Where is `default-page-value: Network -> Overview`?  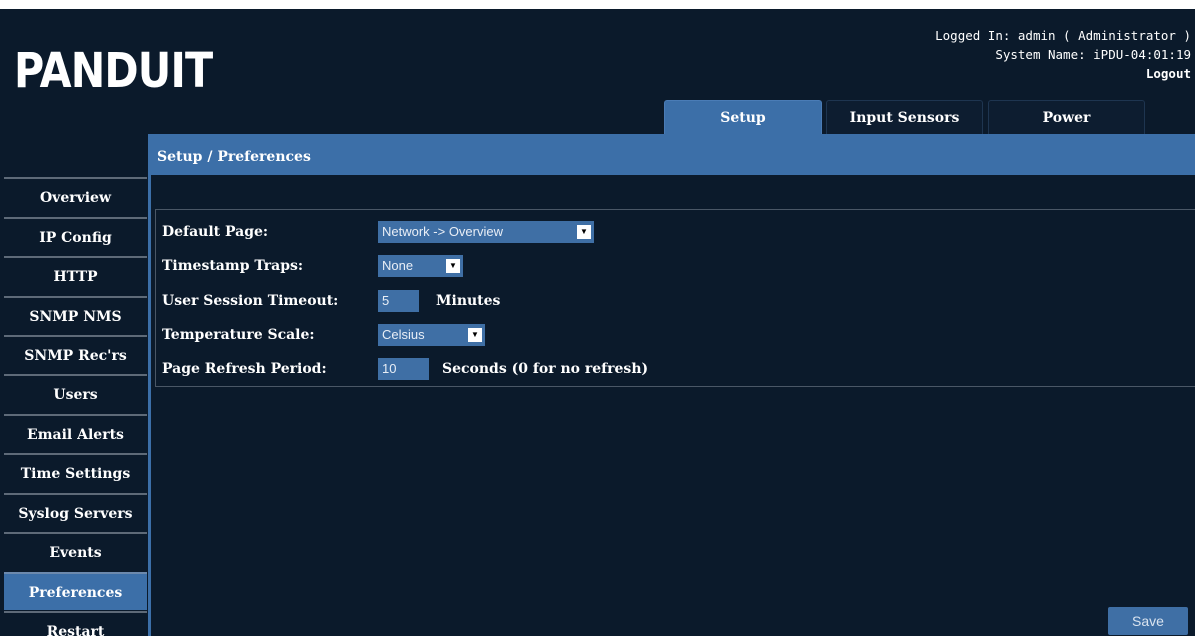 default-page-value: Network -> Overview is located at coordinates (442, 231).